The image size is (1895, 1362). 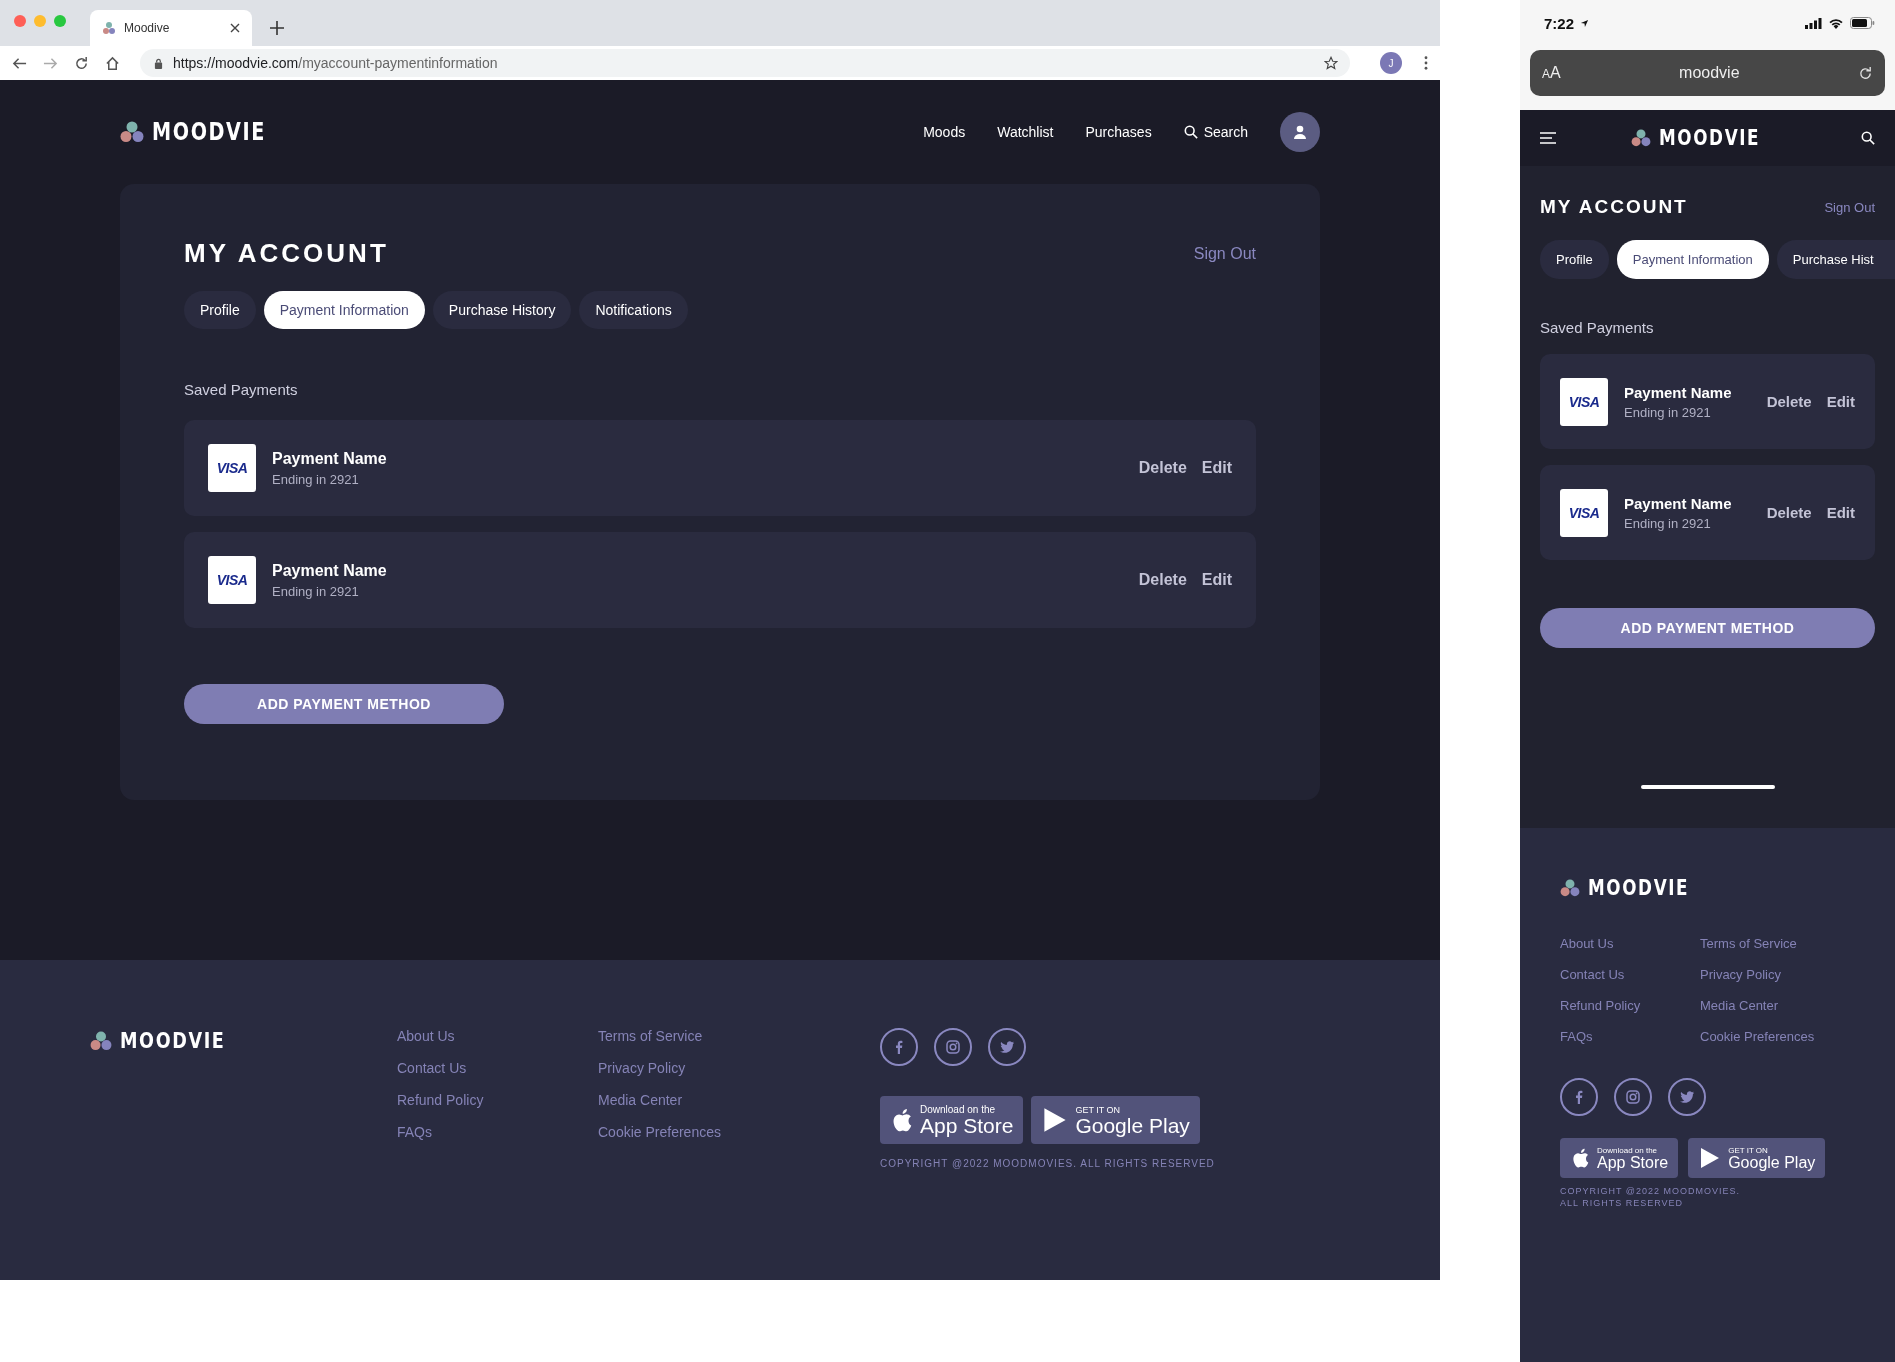 I want to click on minimize-window-dot, so click(x=40, y=21).